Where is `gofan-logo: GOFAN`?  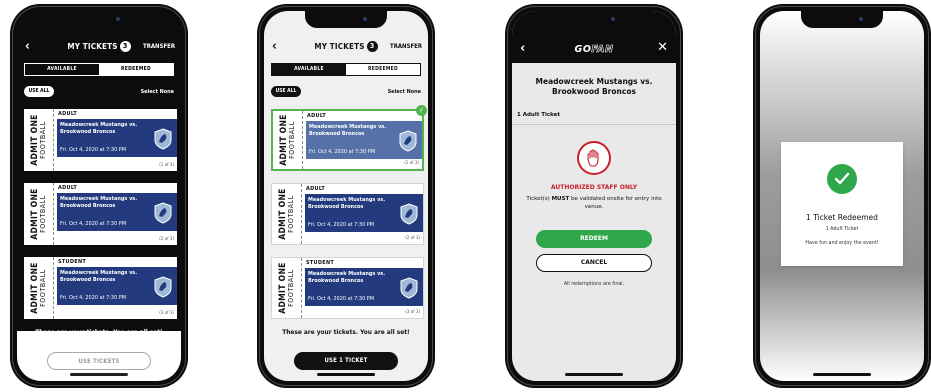
gofan-logo: GOFAN is located at coordinates (594, 50).